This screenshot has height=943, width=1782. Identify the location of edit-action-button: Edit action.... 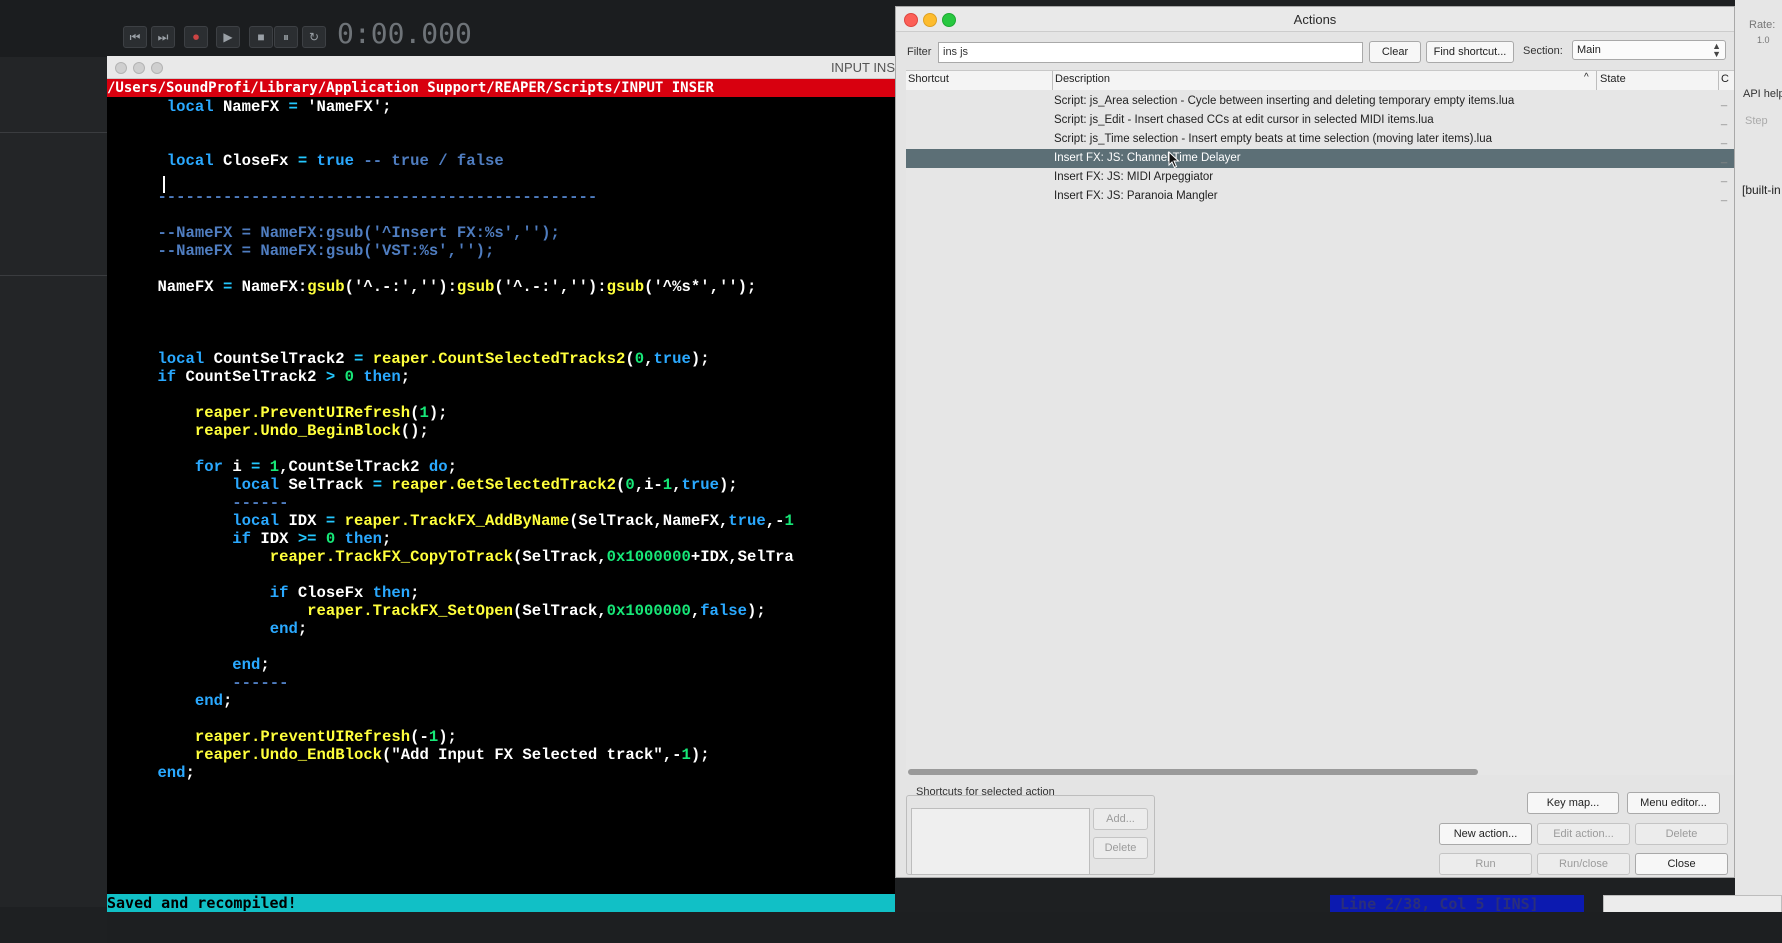
(1583, 834).